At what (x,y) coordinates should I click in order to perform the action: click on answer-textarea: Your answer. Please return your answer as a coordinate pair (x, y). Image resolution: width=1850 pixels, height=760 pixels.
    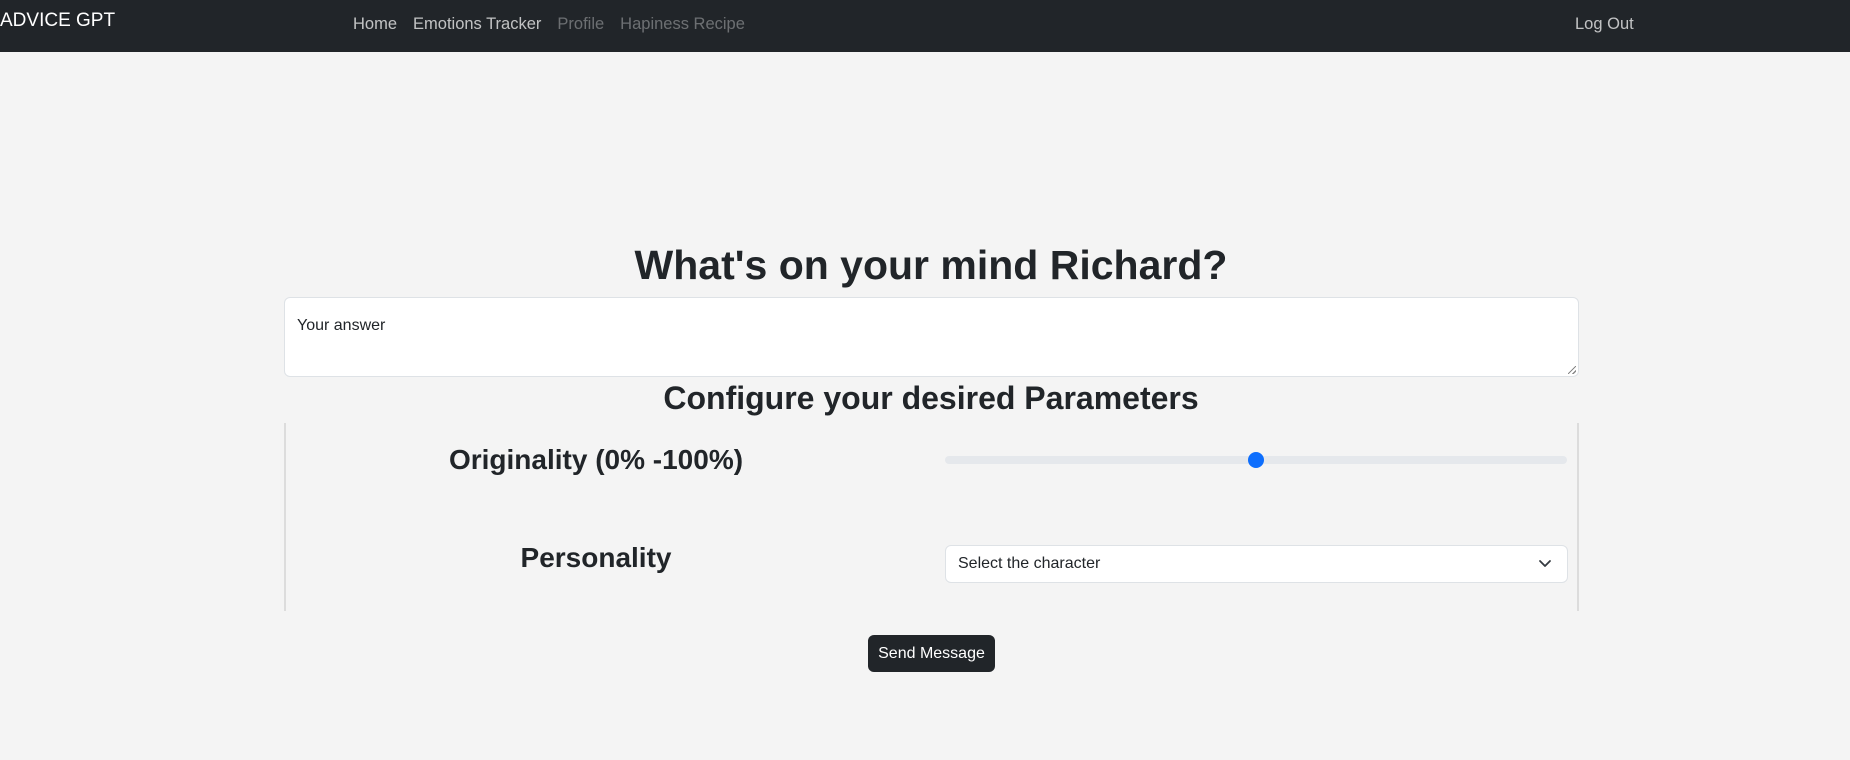
    Looking at the image, I should click on (931, 337).